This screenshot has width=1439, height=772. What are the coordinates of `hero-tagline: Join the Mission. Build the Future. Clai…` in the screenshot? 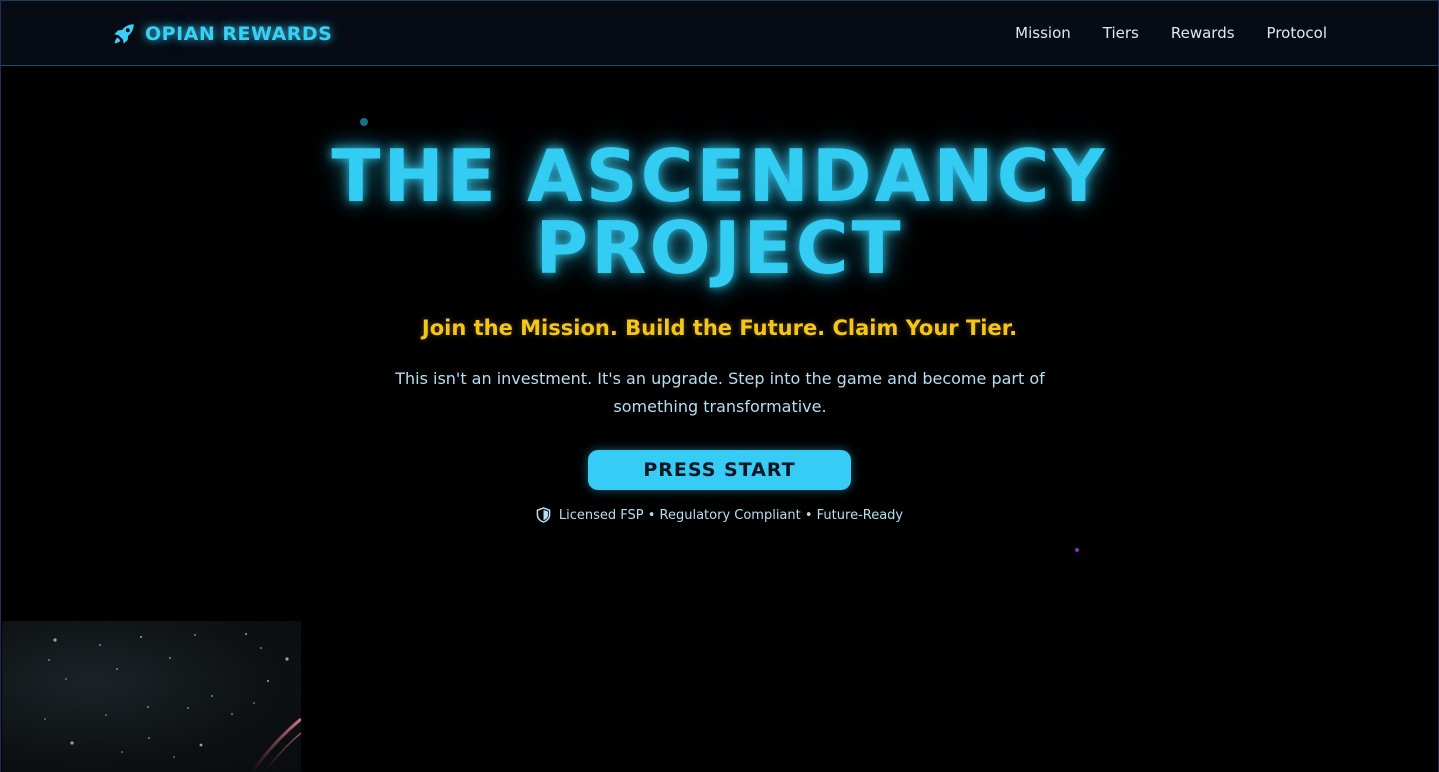 It's located at (719, 328).